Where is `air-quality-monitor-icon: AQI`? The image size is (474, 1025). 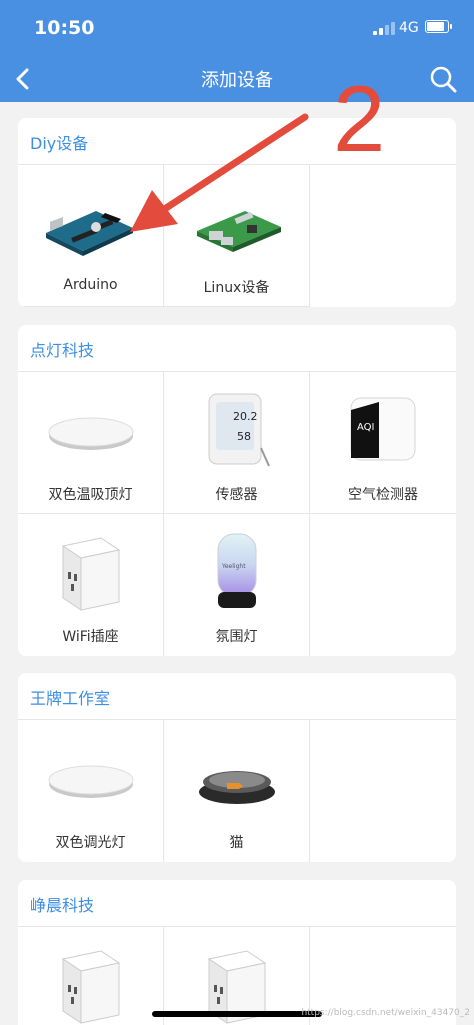 air-quality-monitor-icon: AQI is located at coordinates (383, 429).